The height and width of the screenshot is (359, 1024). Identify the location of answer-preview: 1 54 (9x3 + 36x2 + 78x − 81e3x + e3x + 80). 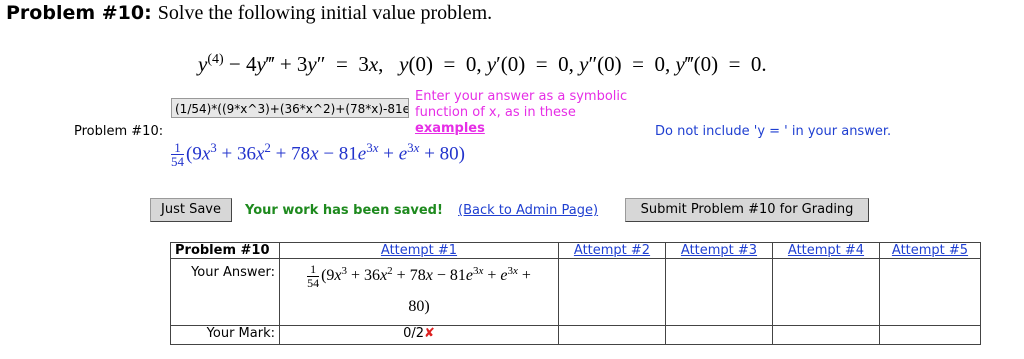
(318, 155).